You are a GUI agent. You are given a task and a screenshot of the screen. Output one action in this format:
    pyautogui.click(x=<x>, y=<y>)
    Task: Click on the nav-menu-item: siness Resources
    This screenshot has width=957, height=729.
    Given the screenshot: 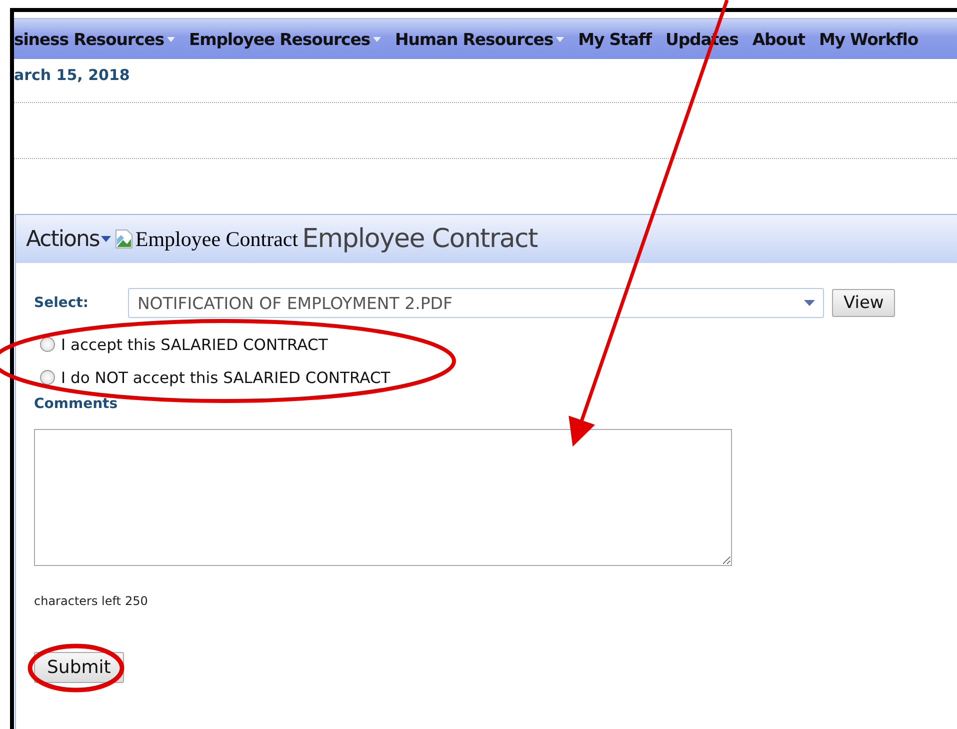 What is the action you would take?
    pyautogui.click(x=97, y=39)
    